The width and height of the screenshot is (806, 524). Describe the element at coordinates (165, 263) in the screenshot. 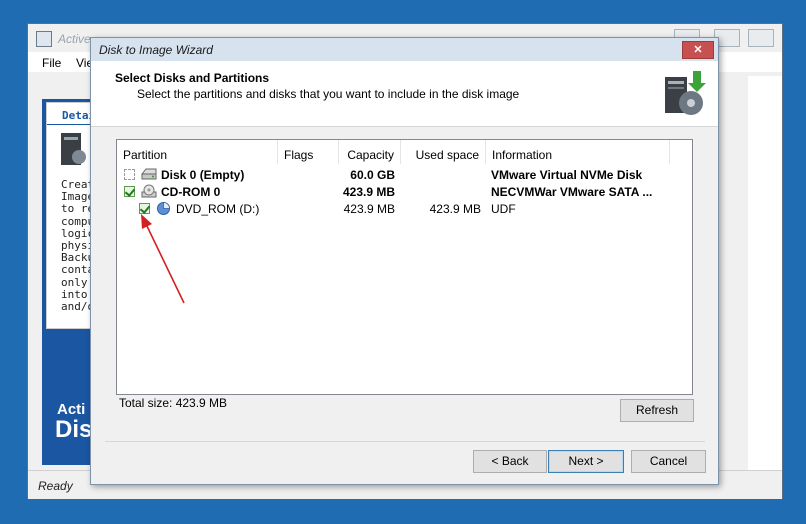

I see `annotation-arrow-line` at that location.